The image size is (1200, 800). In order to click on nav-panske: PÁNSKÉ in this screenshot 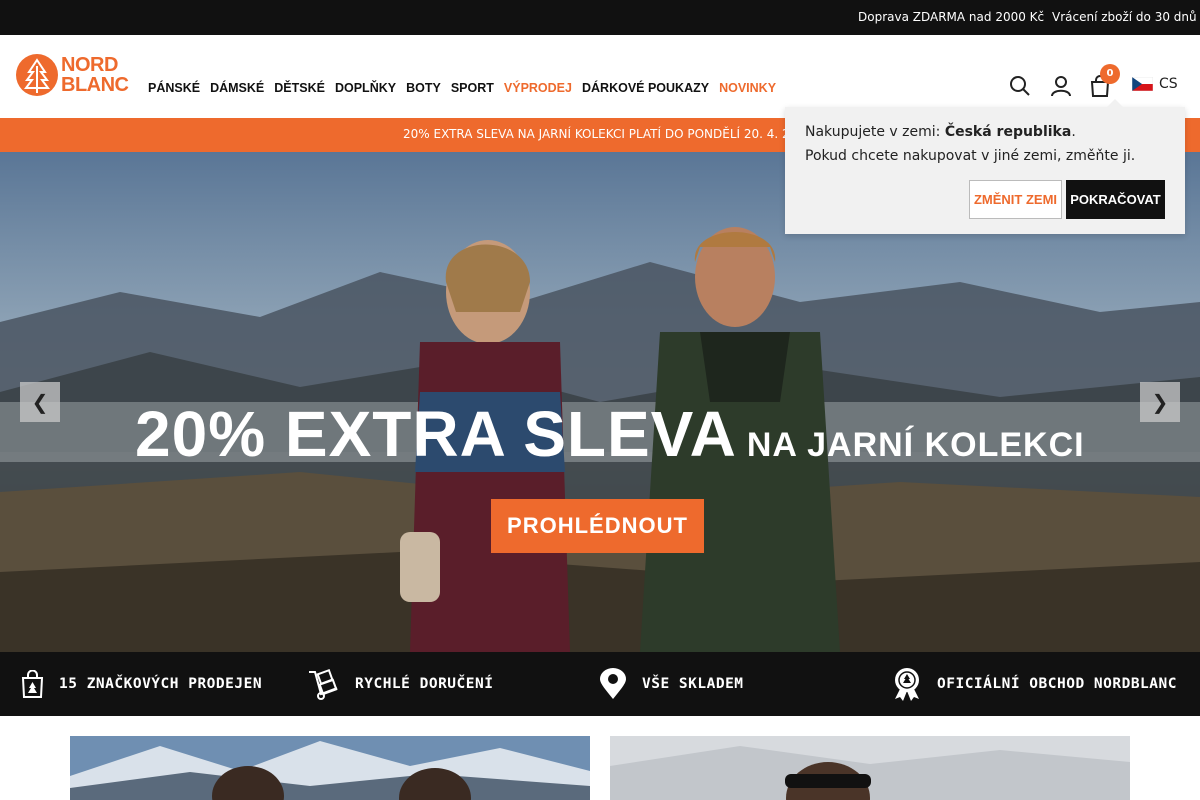, I will do `click(174, 88)`.